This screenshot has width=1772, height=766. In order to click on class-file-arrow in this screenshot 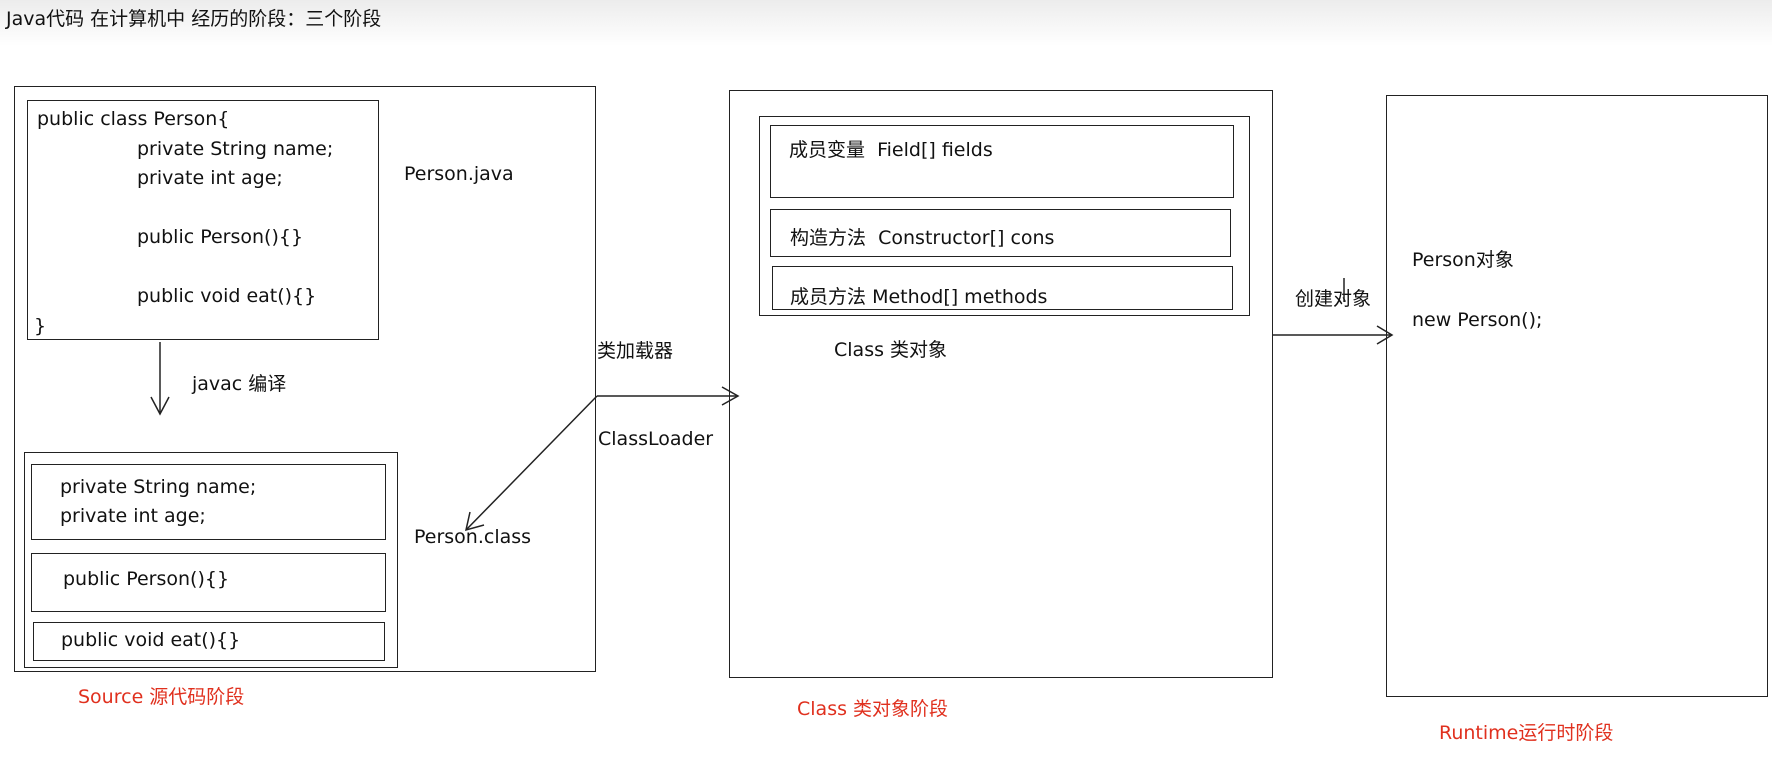, I will do `click(531, 463)`.